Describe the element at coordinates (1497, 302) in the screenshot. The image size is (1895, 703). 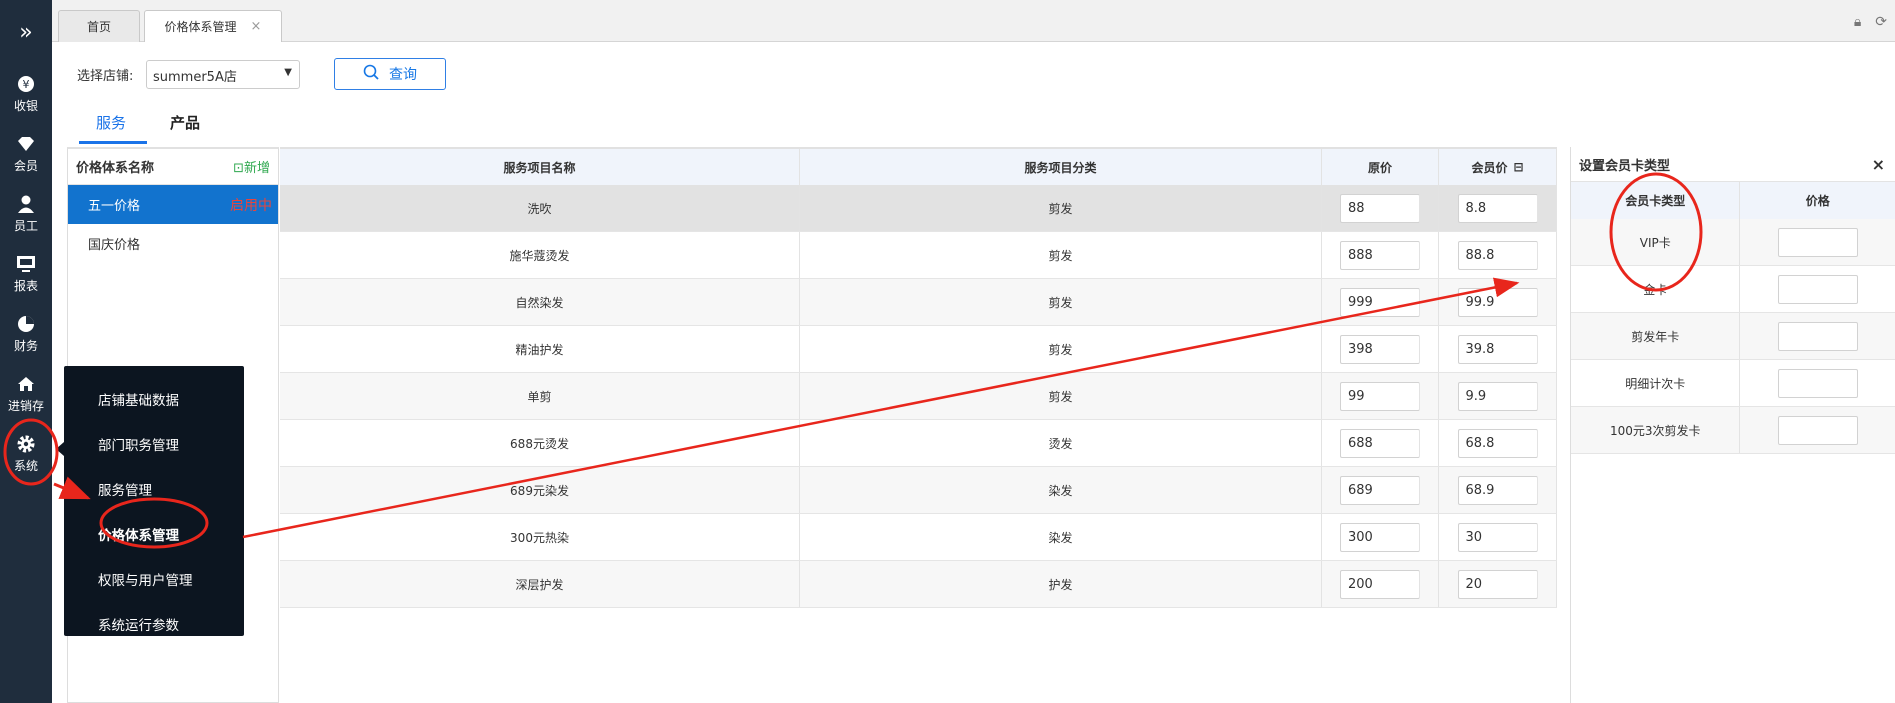
I see `member-price-input: 99.9` at that location.